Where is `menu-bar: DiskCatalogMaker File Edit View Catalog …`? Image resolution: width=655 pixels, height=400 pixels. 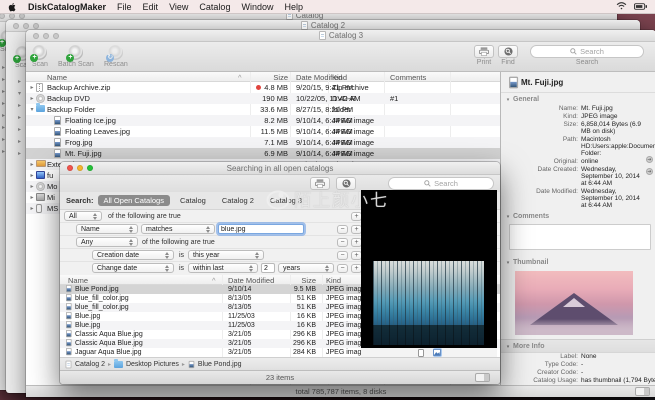 menu-bar: DiskCatalogMaker File Edit View Catalog … is located at coordinates (327, 7).